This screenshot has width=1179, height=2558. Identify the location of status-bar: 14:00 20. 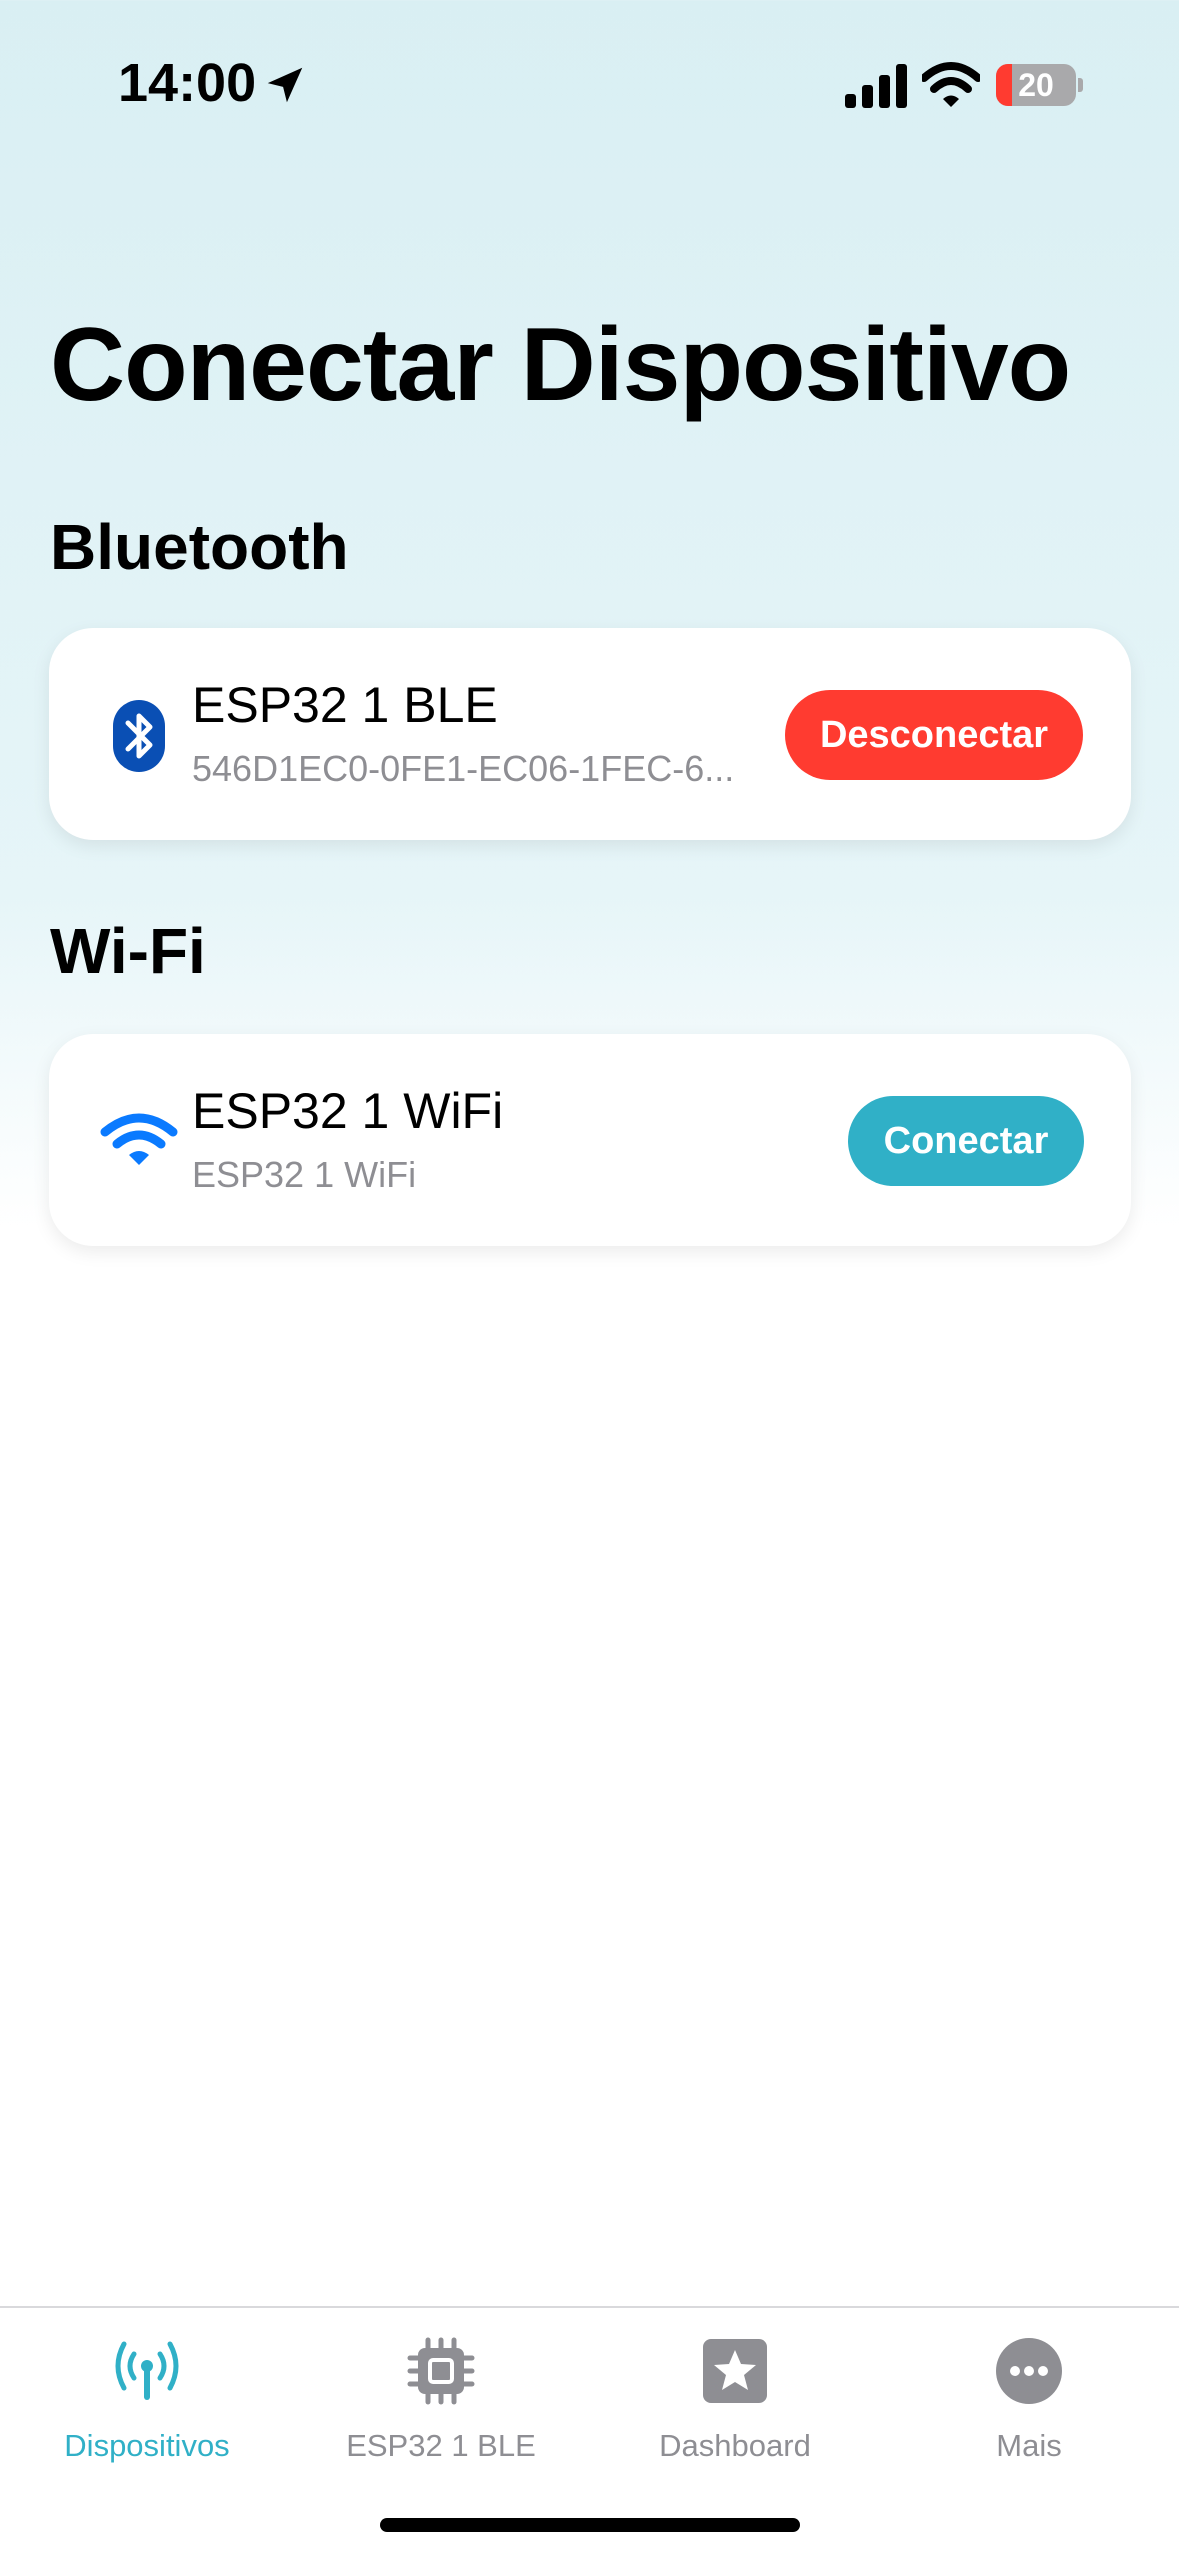
(589, 75).